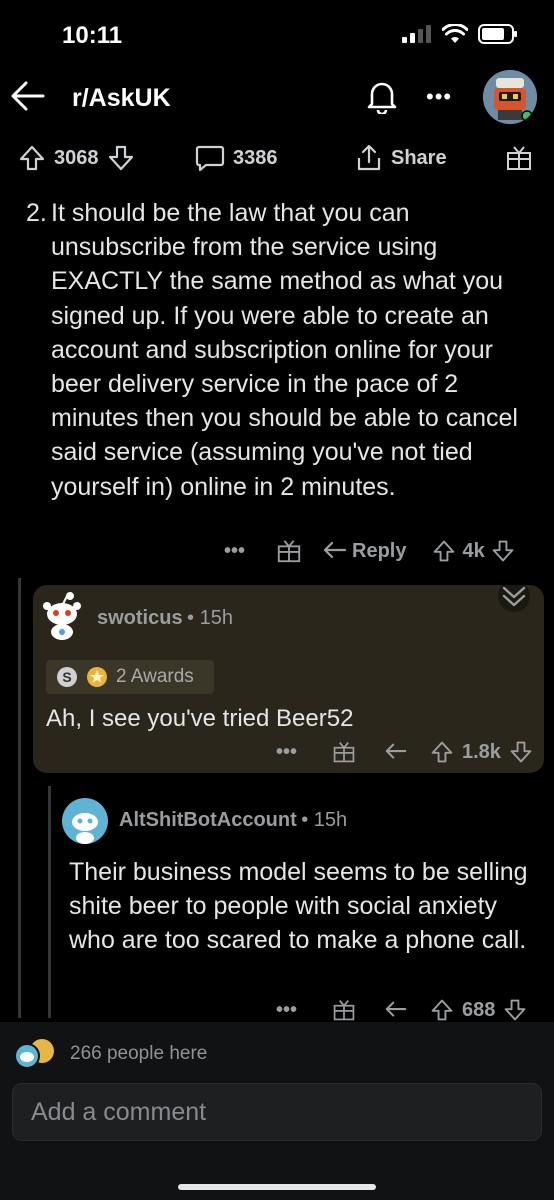 This screenshot has width=554, height=1200. I want to click on award-button, so click(519, 158).